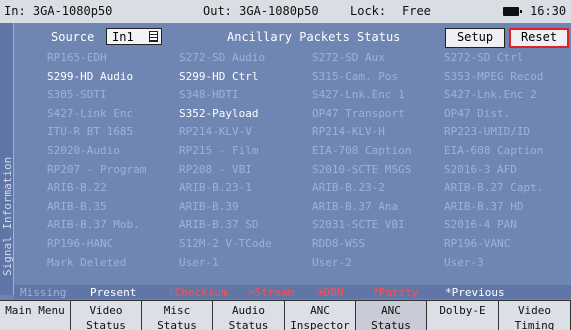 The height and width of the screenshot is (330, 571). I want to click on packet-status-cell: ARIB-B.37 SD, so click(219, 225).